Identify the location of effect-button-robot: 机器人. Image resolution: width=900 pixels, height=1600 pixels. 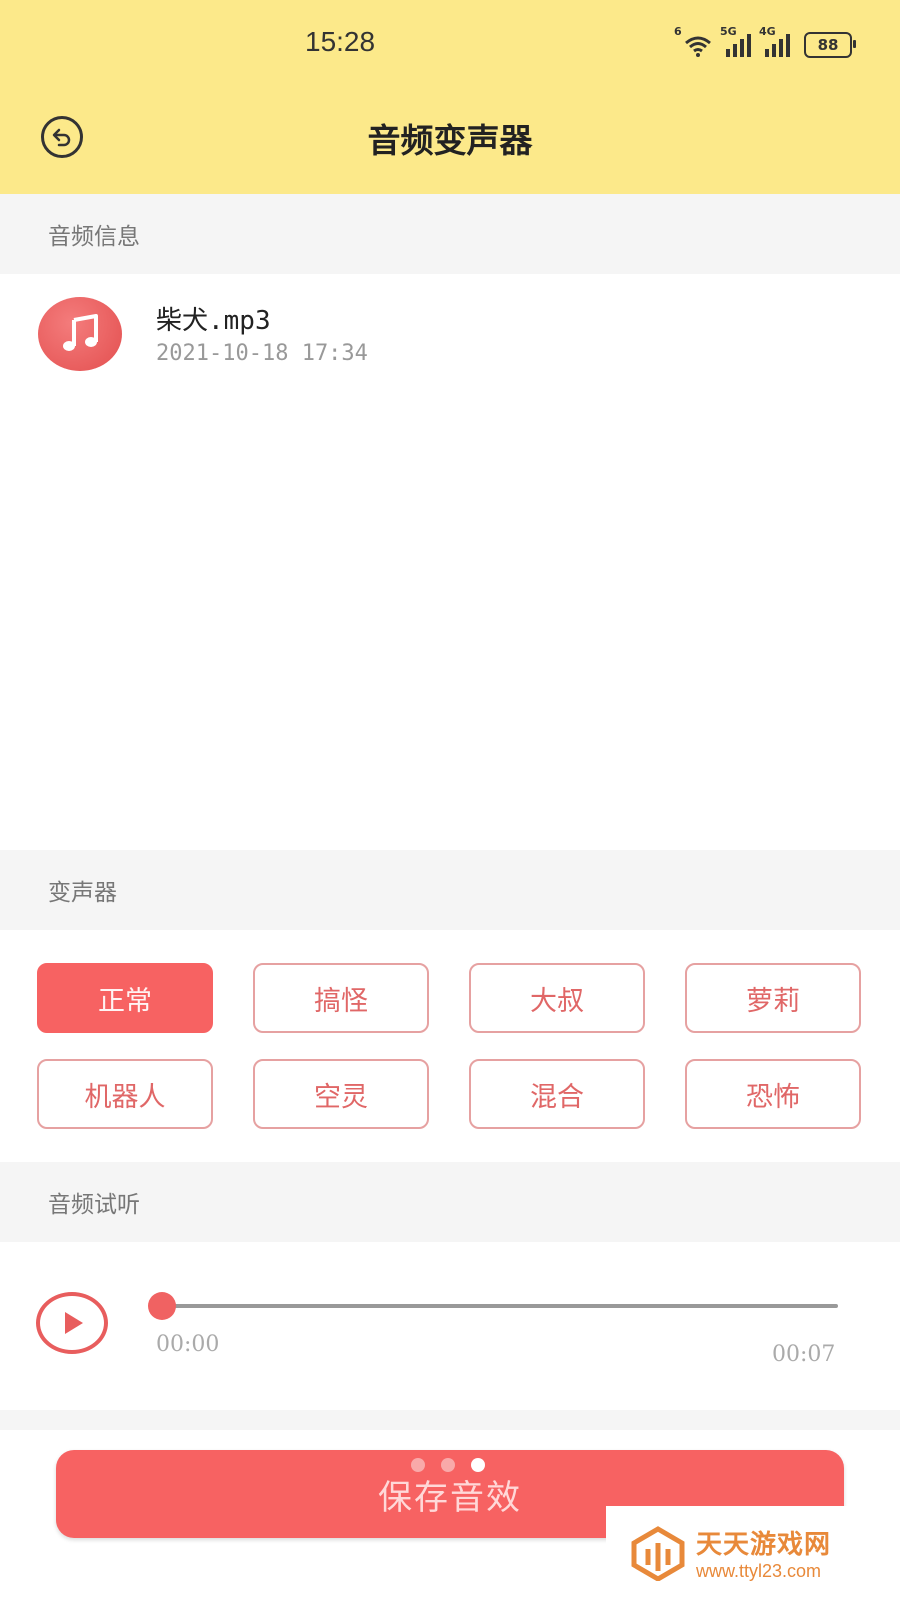
(125, 1094).